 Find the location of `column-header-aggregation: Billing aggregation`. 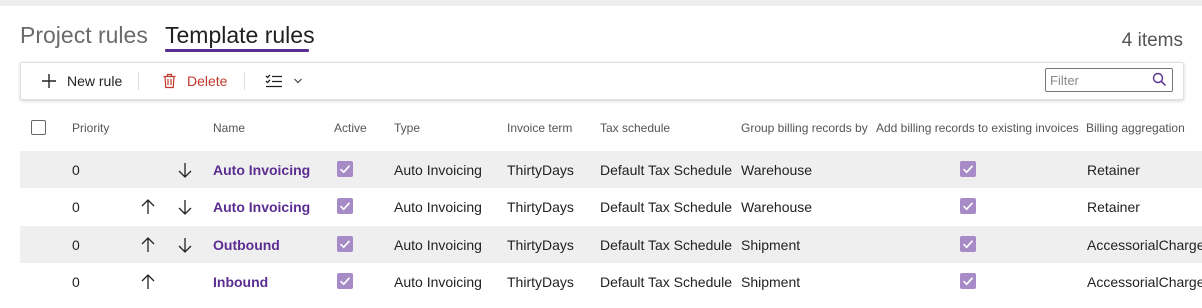

column-header-aggregation: Billing aggregation is located at coordinates (1135, 128).